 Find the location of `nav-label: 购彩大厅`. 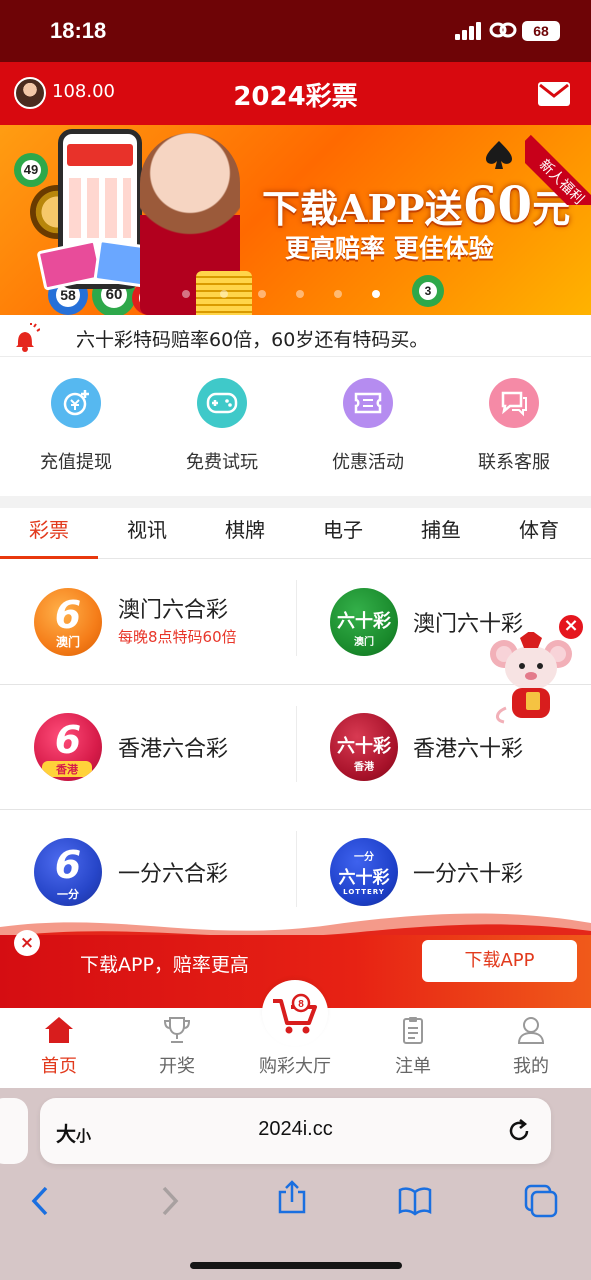

nav-label: 购彩大厅 is located at coordinates (295, 1066).